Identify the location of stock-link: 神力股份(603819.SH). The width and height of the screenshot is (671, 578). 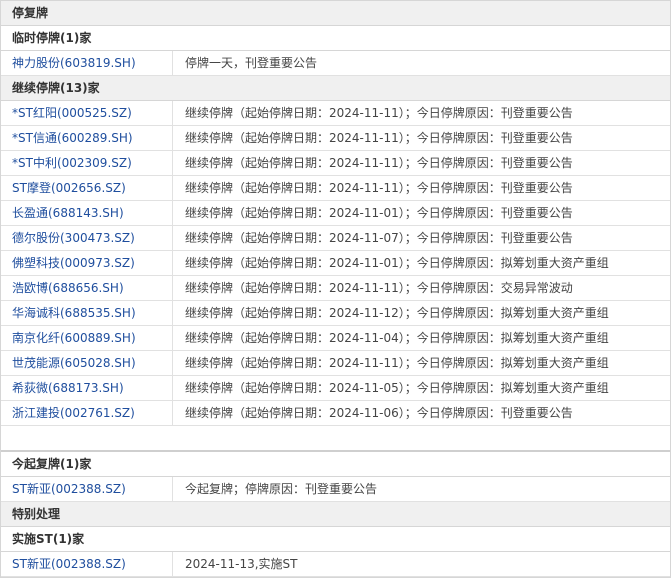
(87, 63).